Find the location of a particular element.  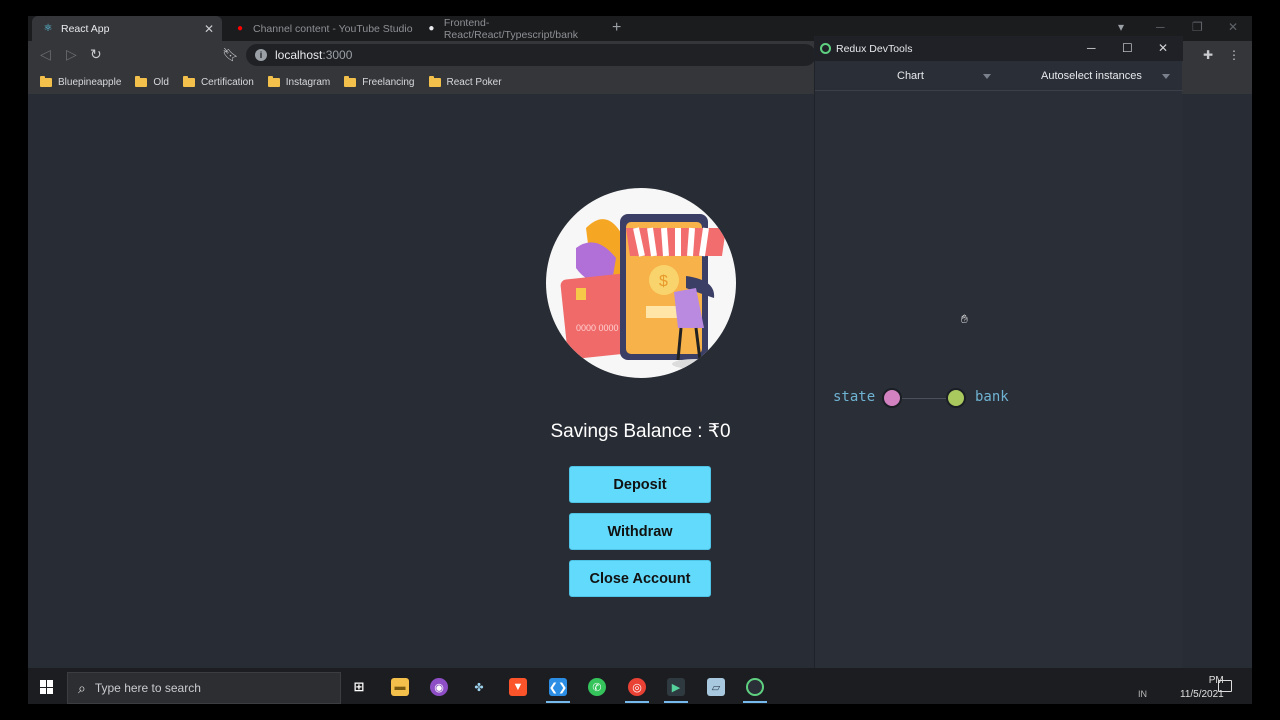

tab-search-icon: ▾ is located at coordinates (1121, 27).